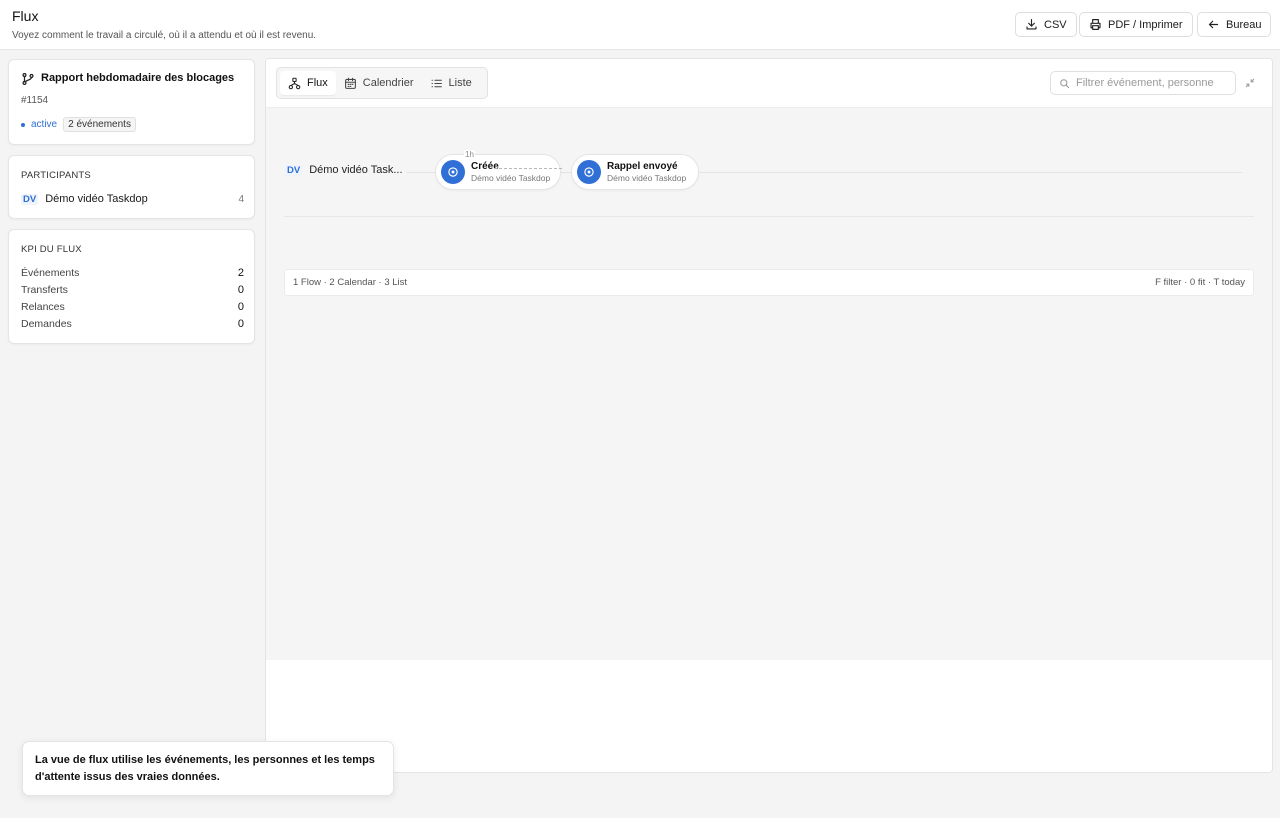 The width and height of the screenshot is (1280, 818). I want to click on flow-node-created: Créée Démo vidéo Taskdop, so click(498, 172).